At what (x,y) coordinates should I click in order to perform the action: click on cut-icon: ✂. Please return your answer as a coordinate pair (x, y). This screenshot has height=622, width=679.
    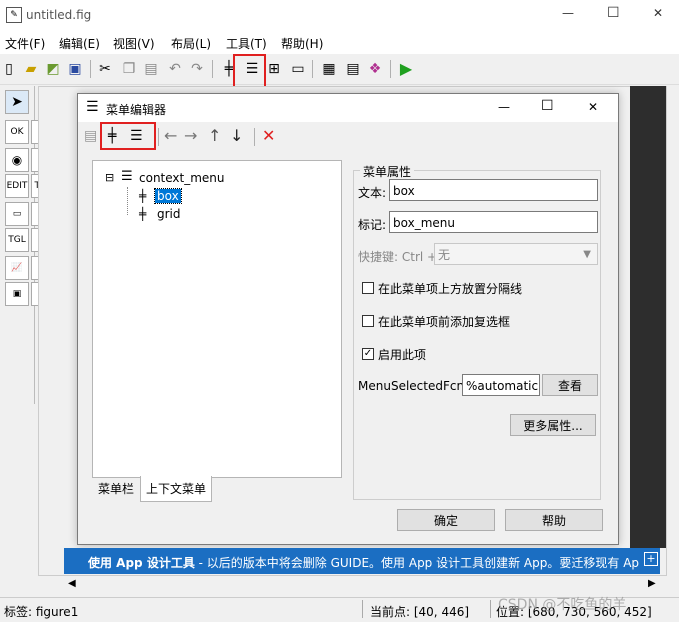
    Looking at the image, I should click on (105, 69).